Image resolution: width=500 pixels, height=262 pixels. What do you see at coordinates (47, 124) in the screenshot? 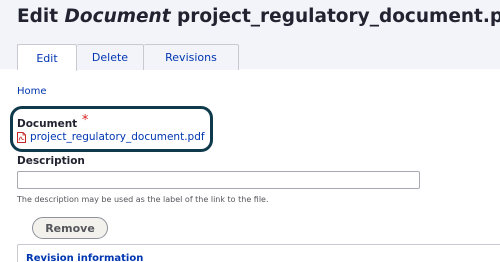
I see `document-label-text: Document` at bounding box center [47, 124].